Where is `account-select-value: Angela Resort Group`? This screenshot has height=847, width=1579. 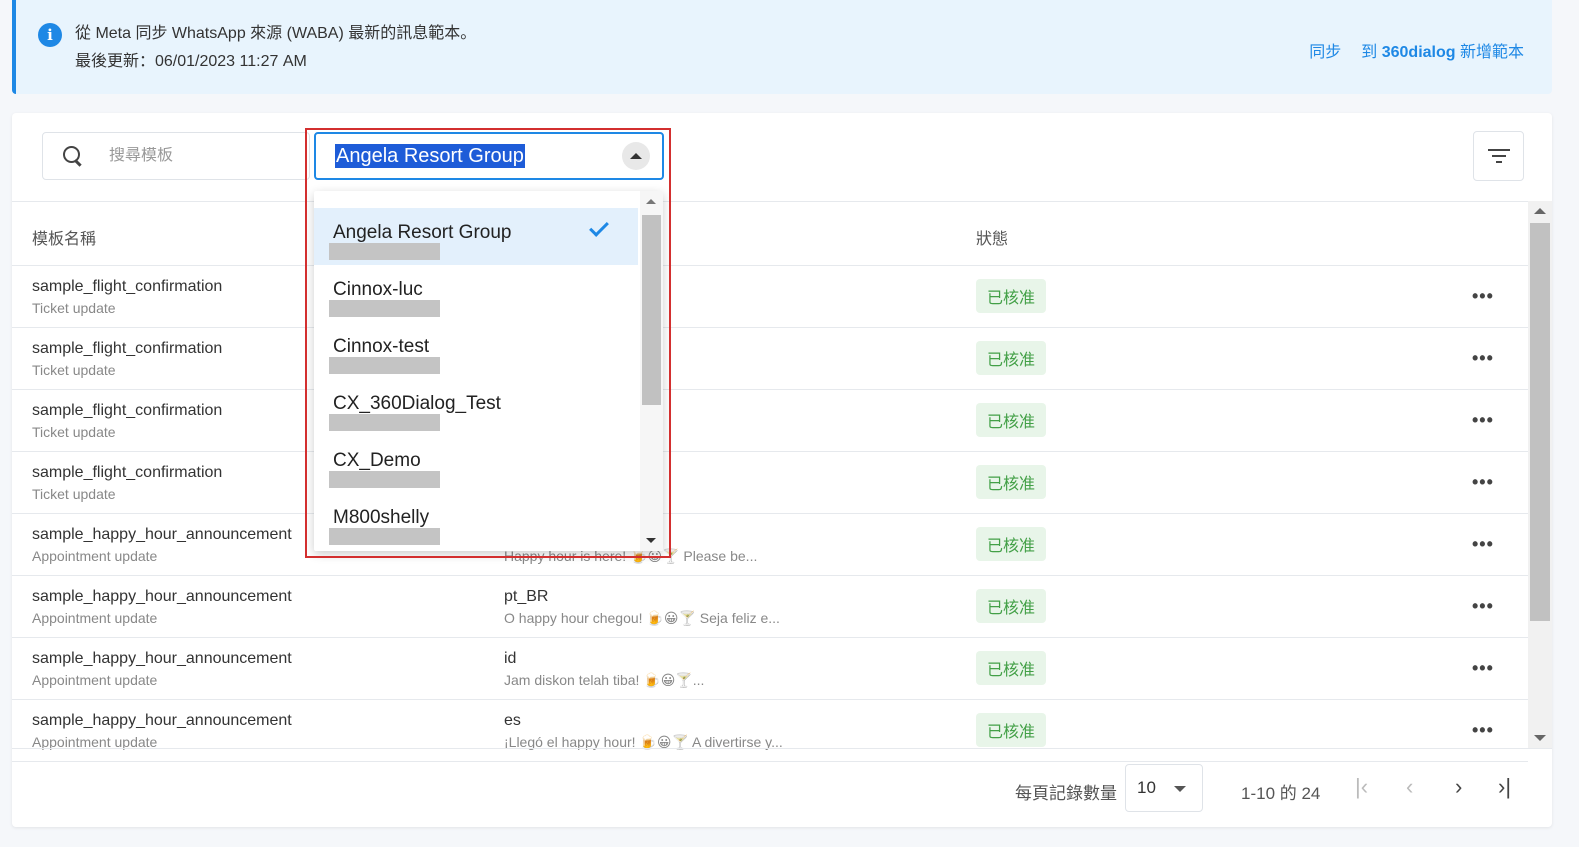
account-select-value: Angela Resort Group is located at coordinates (430, 156).